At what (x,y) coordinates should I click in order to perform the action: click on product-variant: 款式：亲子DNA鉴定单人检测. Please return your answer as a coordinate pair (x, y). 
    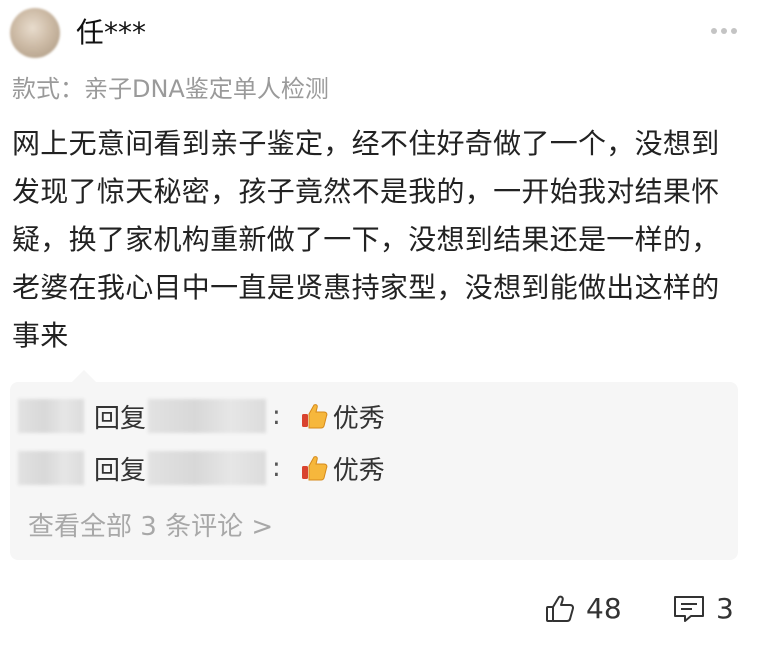
    Looking at the image, I should click on (170, 89).